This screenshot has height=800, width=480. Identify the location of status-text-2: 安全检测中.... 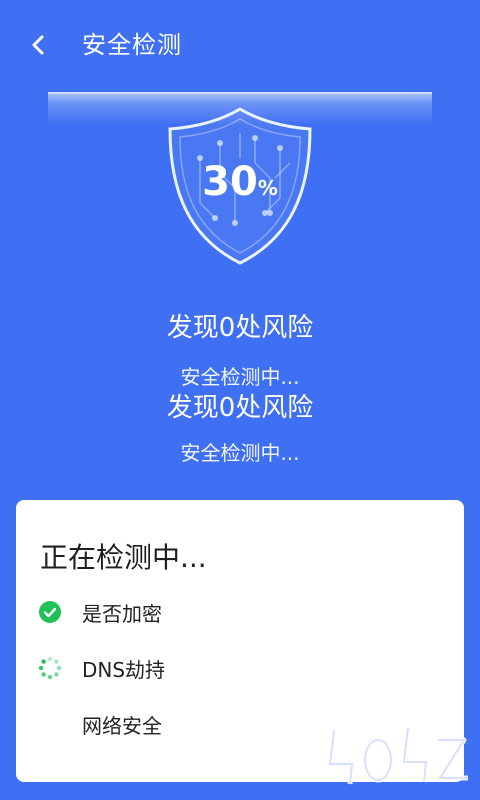
(240, 453).